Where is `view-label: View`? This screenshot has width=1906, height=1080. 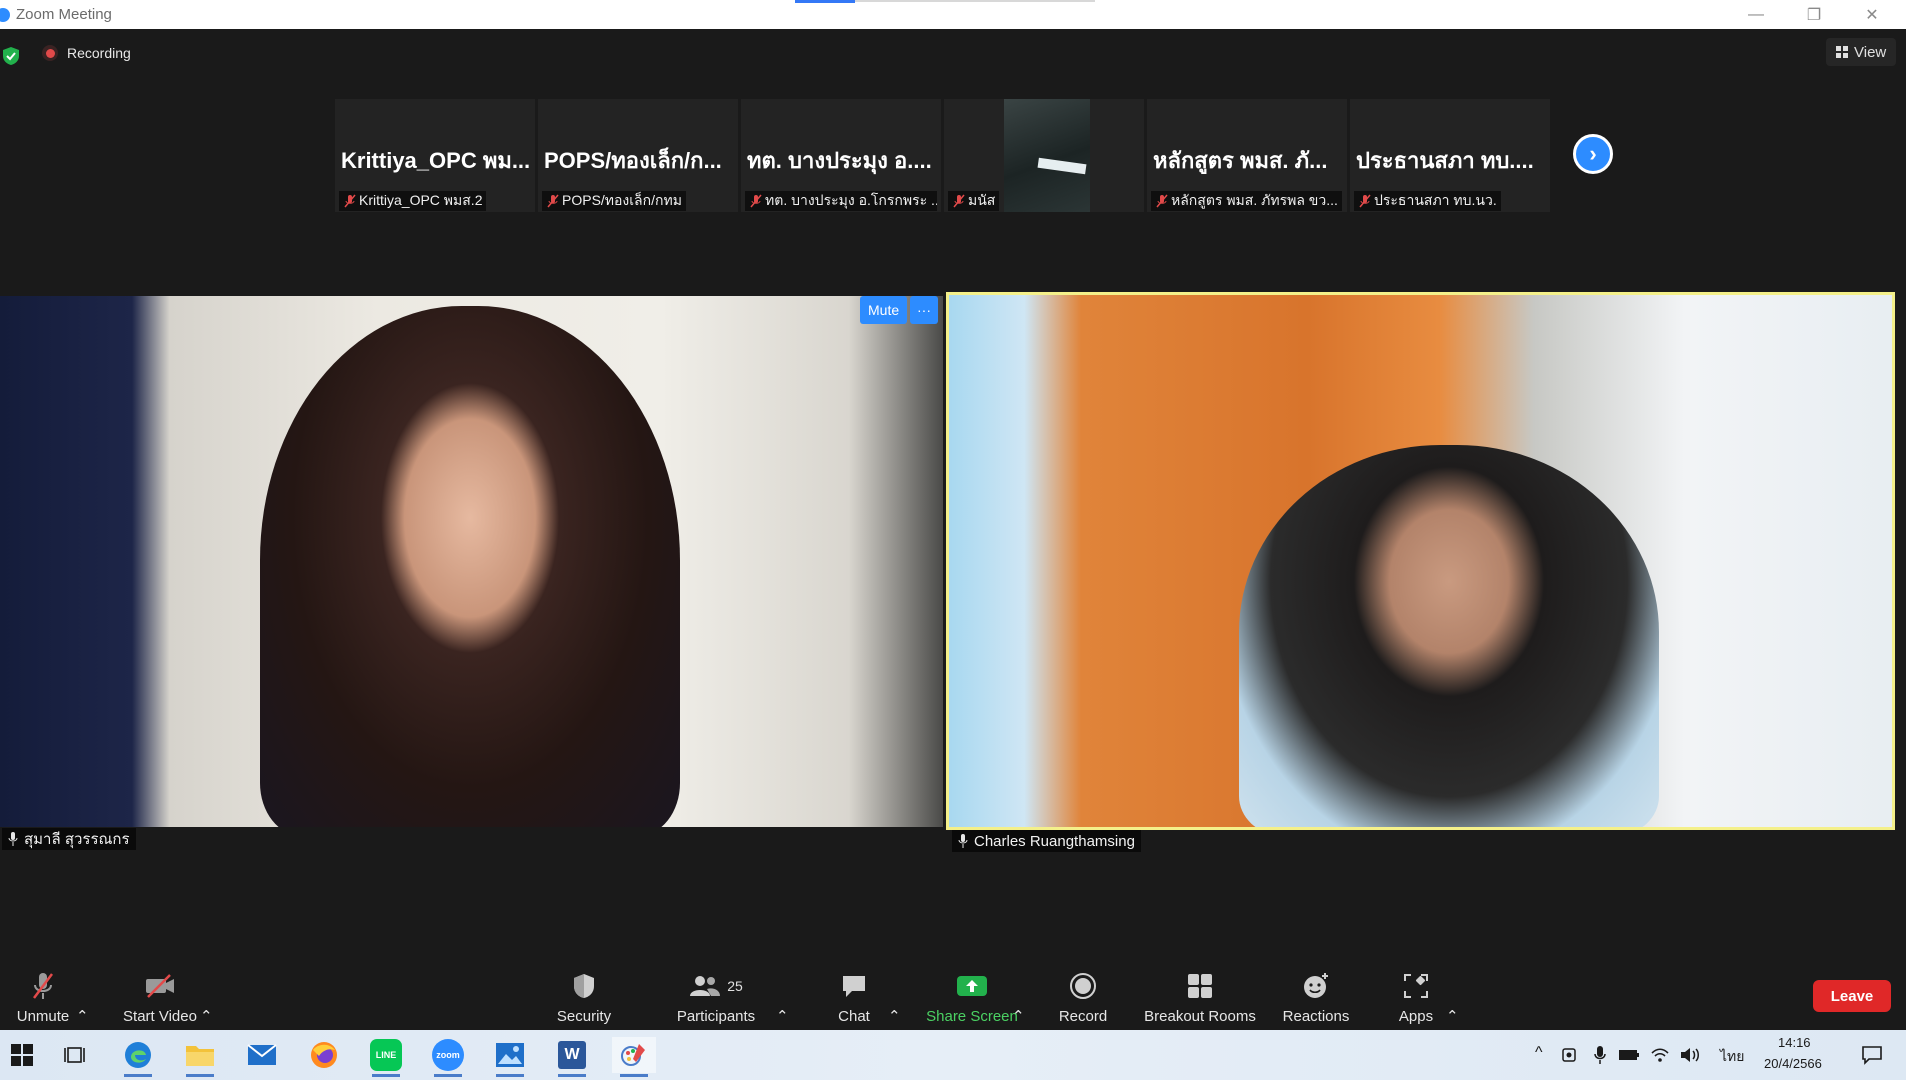
view-label: View is located at coordinates (1870, 52).